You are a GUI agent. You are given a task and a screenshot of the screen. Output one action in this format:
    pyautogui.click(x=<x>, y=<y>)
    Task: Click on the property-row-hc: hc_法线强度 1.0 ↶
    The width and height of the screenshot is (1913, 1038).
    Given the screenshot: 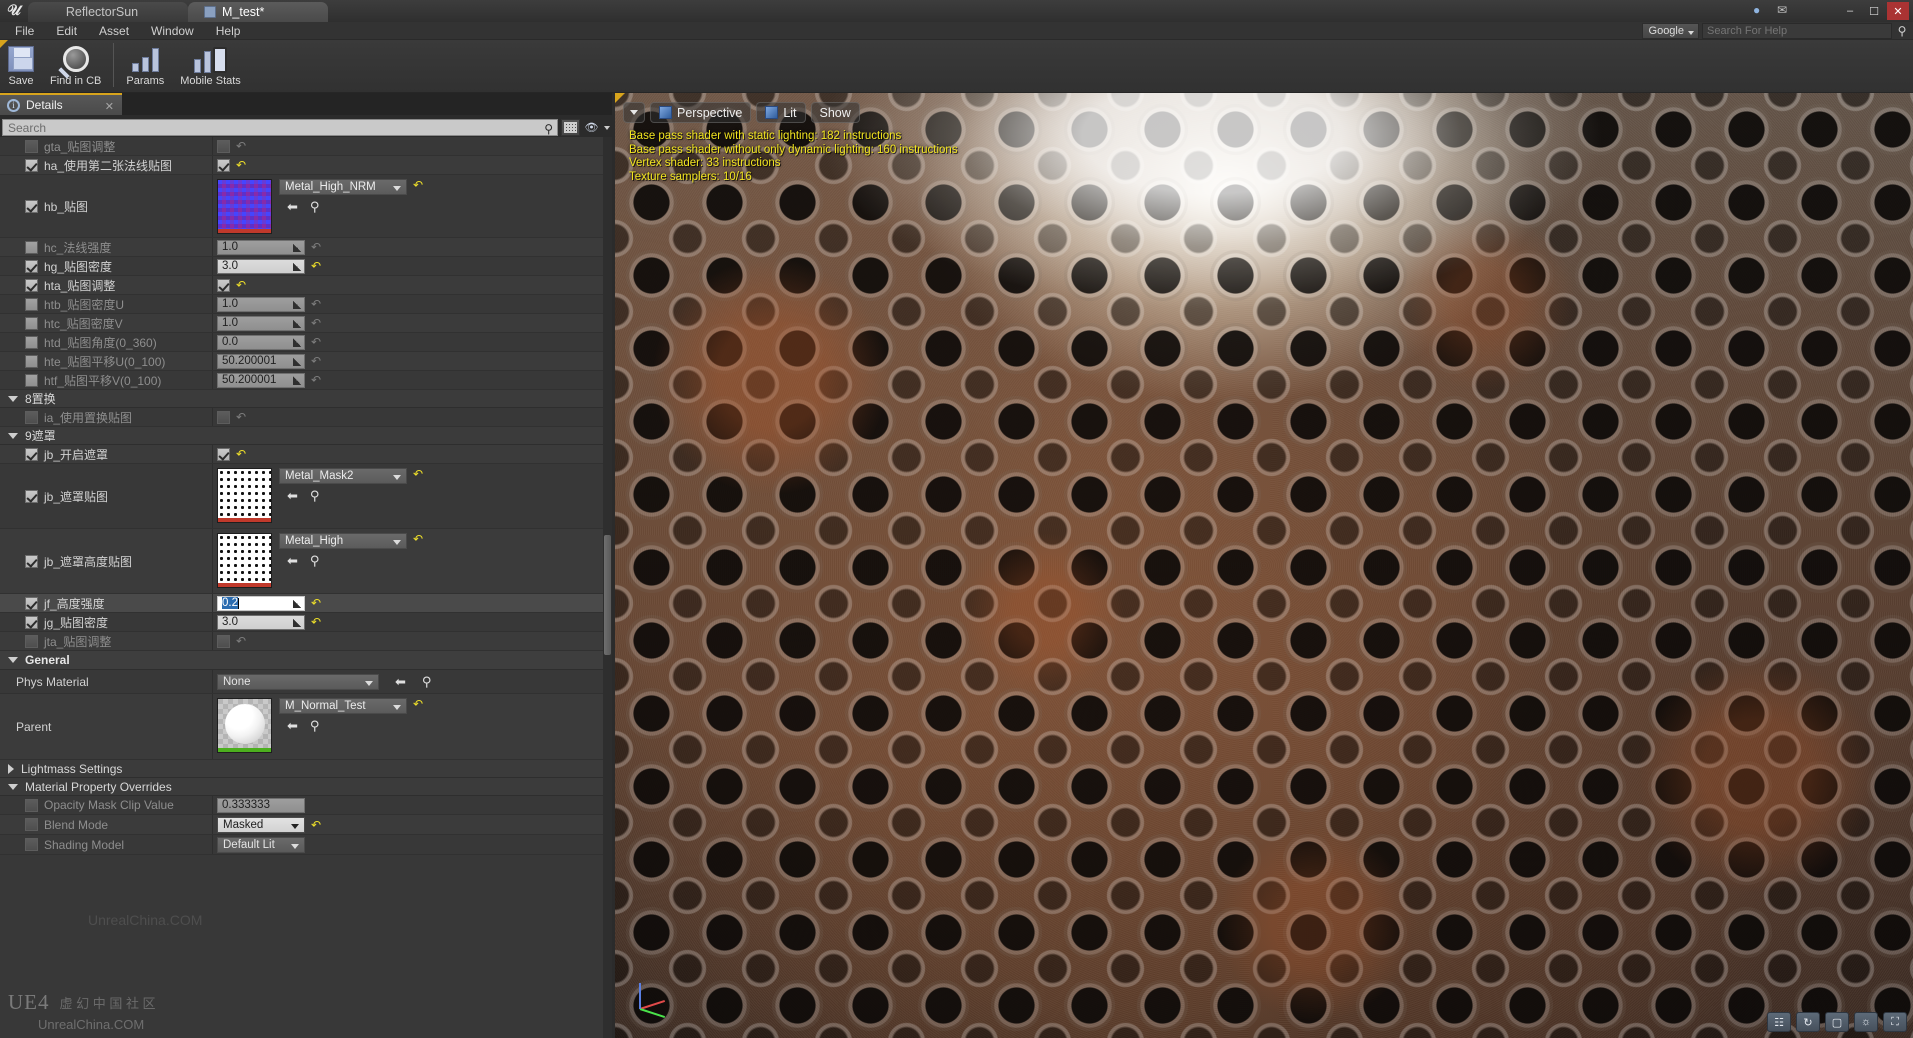 What is the action you would take?
    pyautogui.click(x=302, y=247)
    